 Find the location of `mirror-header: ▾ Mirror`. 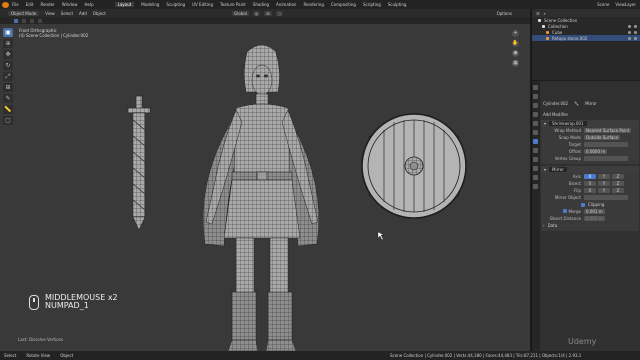

mirror-header: ▾ Mirror is located at coordinates (590, 169).